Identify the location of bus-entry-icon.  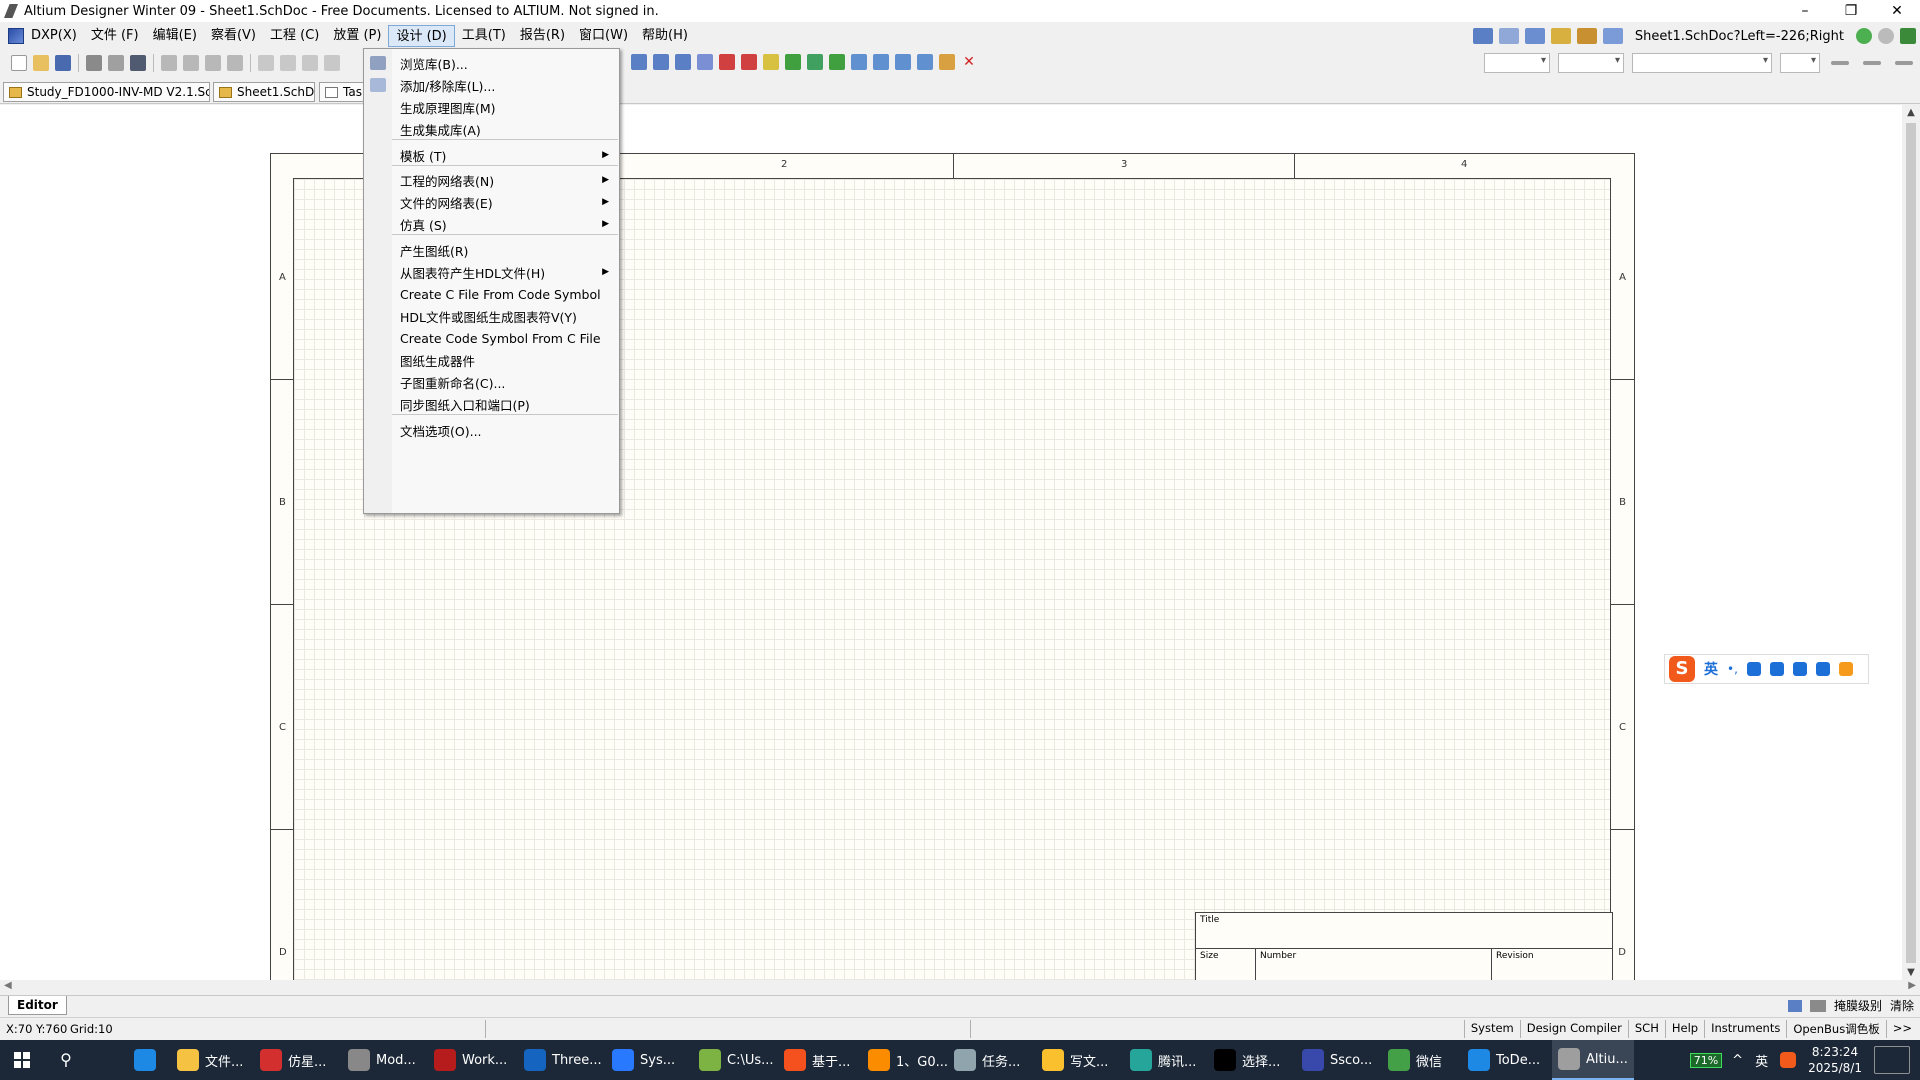
(639, 62).